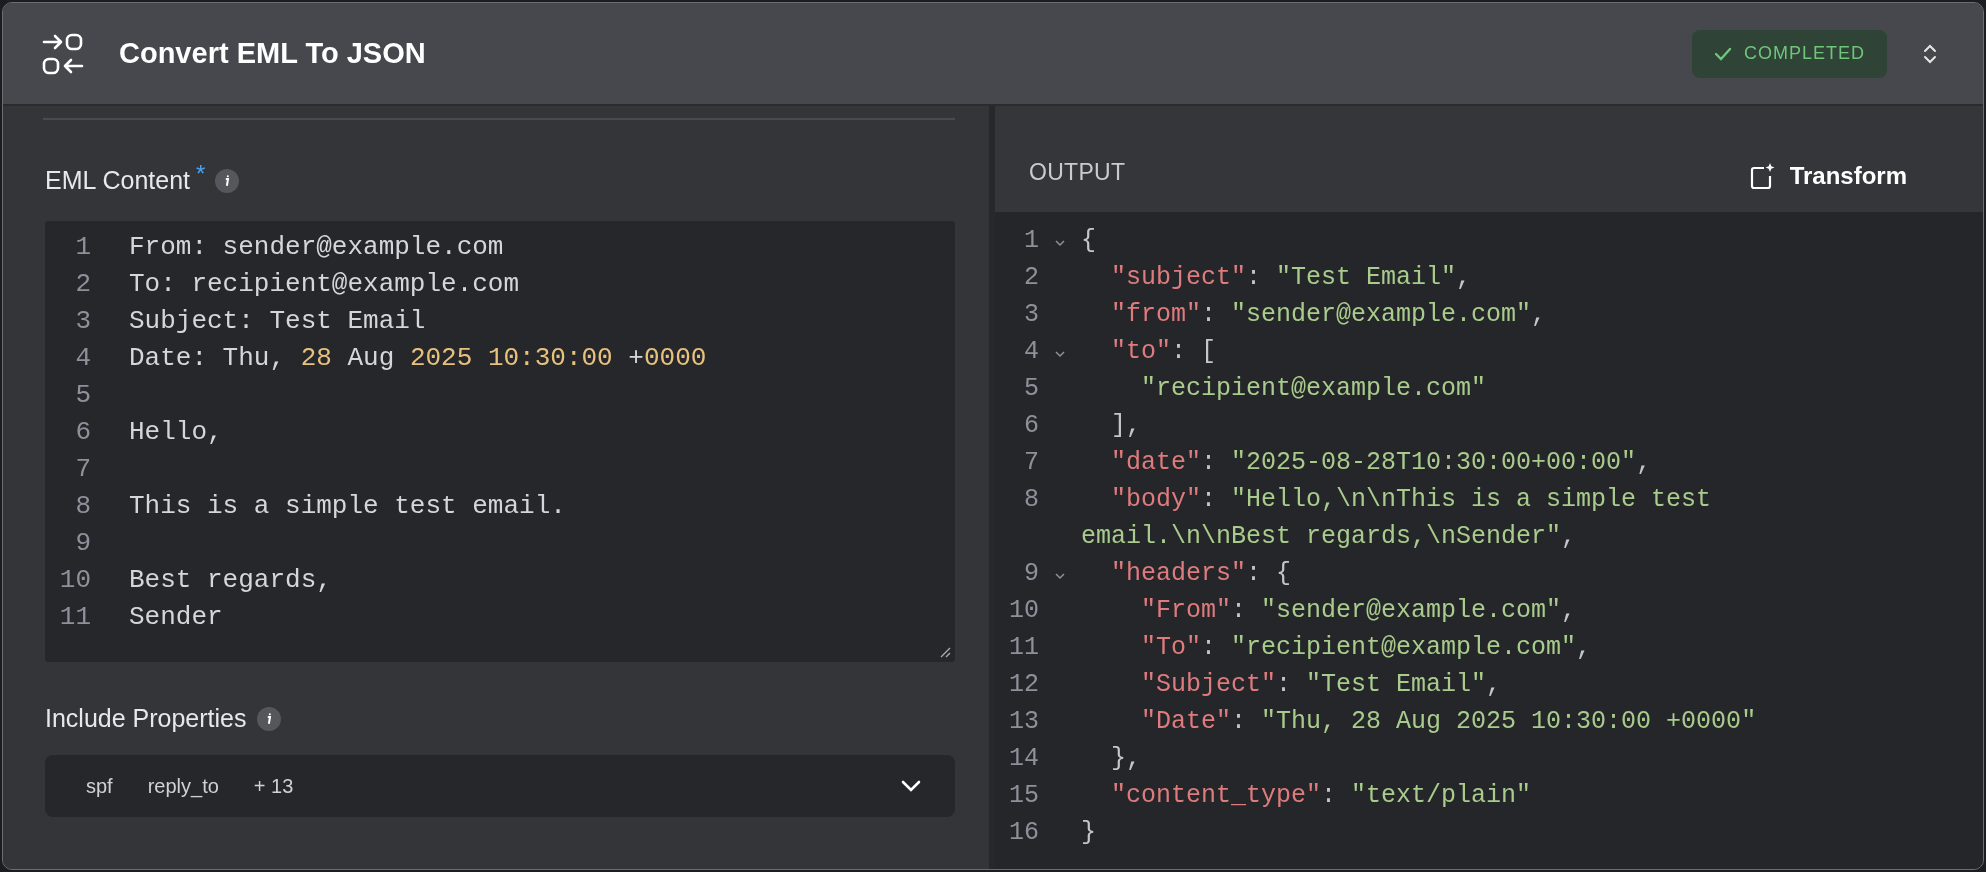  Describe the element at coordinates (183, 786) in the screenshot. I see `property-label: reply_to` at that location.